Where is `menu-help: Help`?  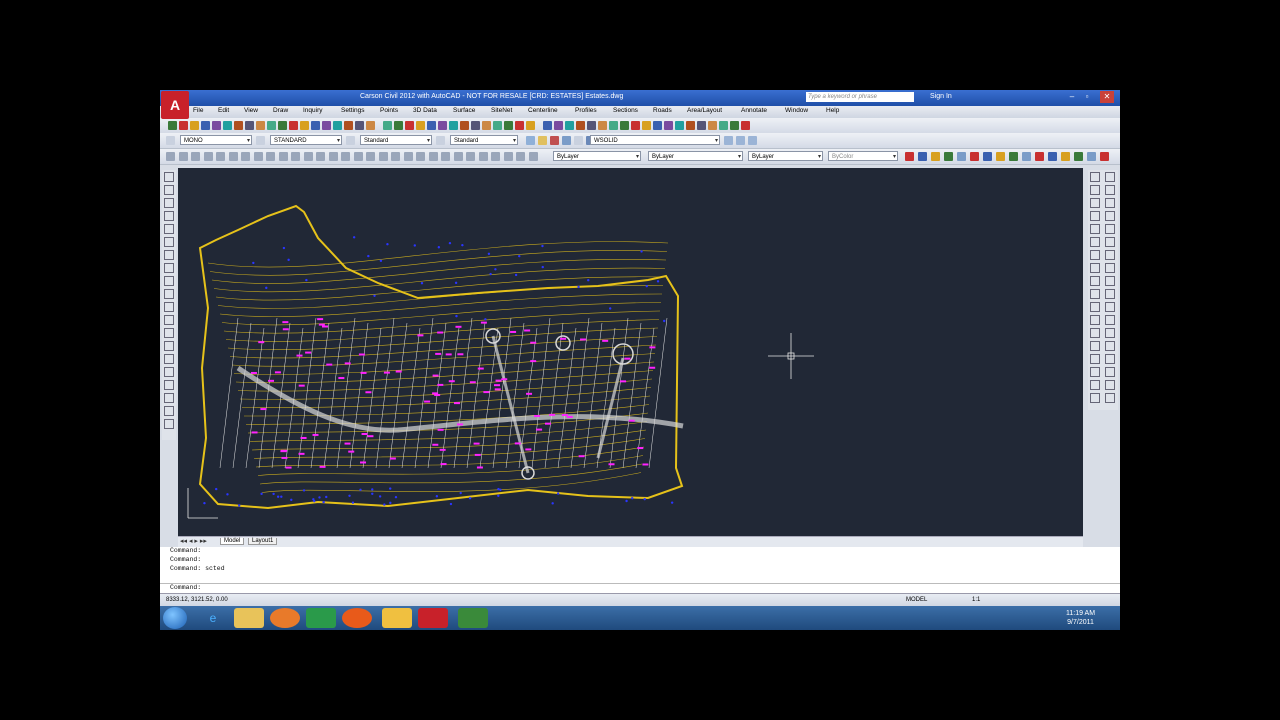
menu-help: Help is located at coordinates (832, 110).